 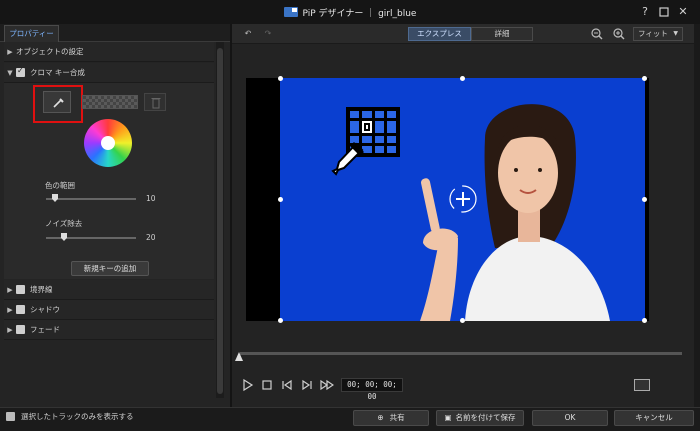 I want to click on fade-checkbox, so click(x=20, y=329).